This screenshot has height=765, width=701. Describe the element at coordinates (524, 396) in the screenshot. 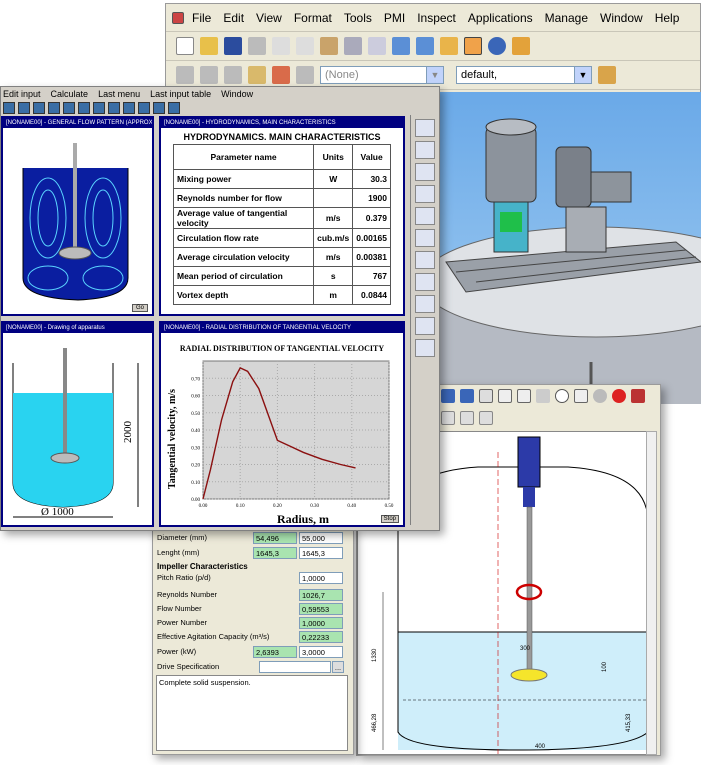

I see `export-icon` at that location.